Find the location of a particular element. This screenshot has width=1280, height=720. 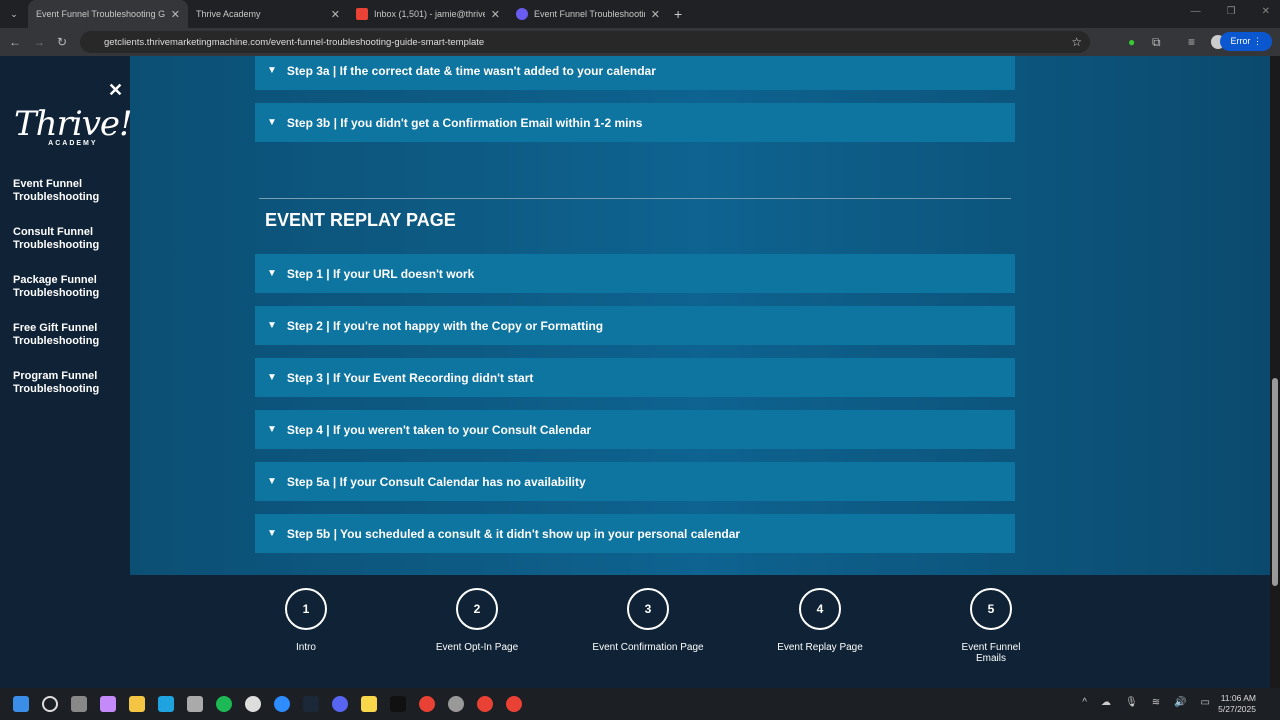

step-confirmation: 3 Event Confirmation Page is located at coordinates (648, 620).